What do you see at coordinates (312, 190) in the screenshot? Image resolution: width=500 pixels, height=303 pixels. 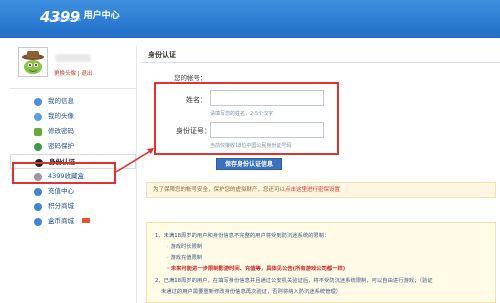 I see `password-protection-link: 点击这里进行密保设置` at bounding box center [312, 190].